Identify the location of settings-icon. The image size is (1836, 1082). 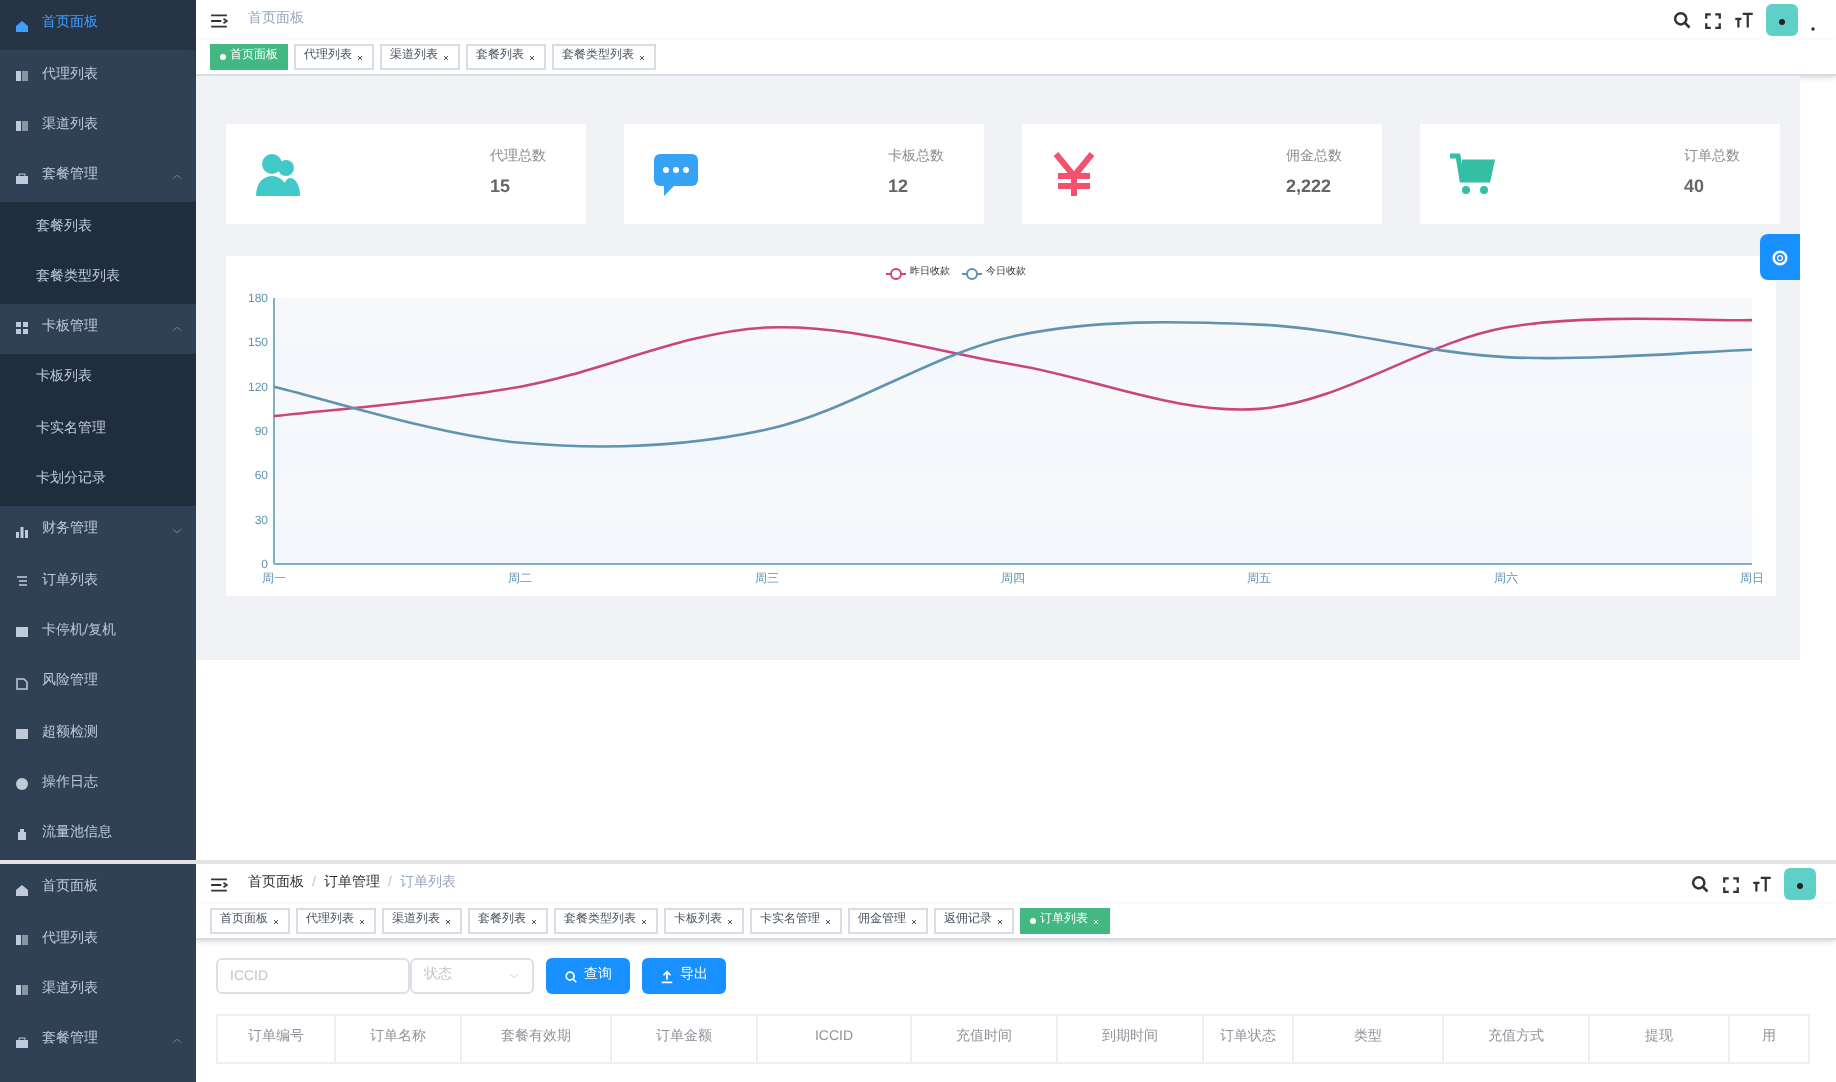
(1780, 257).